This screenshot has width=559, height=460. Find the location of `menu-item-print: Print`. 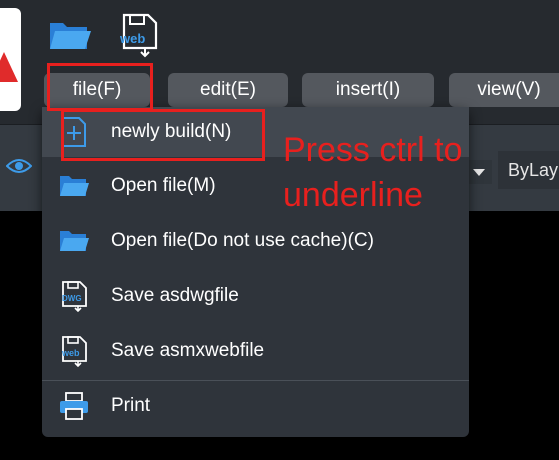

menu-item-print: Print is located at coordinates (255, 406).